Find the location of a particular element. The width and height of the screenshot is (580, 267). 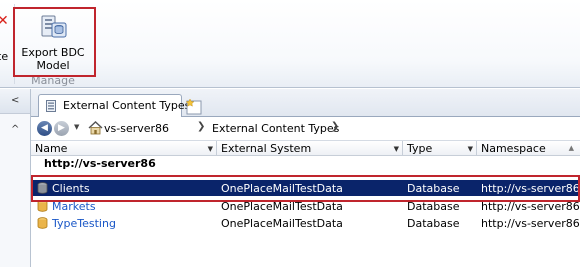

column-header-type: Type ▼ is located at coordinates (440, 148).